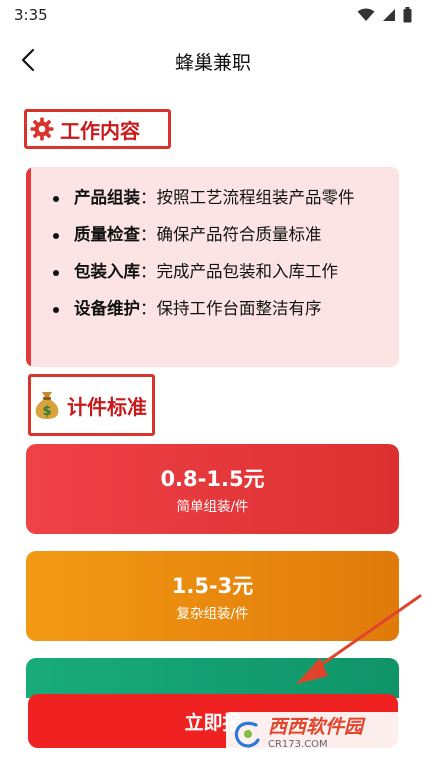  I want to click on status-time: 3:35, so click(31, 15).